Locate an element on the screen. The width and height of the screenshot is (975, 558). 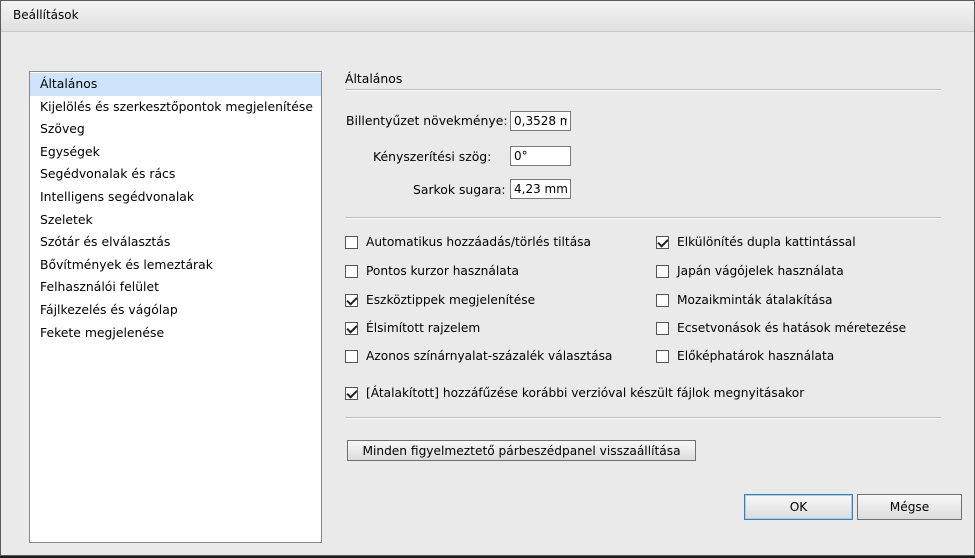
category-item: Segédvonalak és rács is located at coordinates (175, 174).